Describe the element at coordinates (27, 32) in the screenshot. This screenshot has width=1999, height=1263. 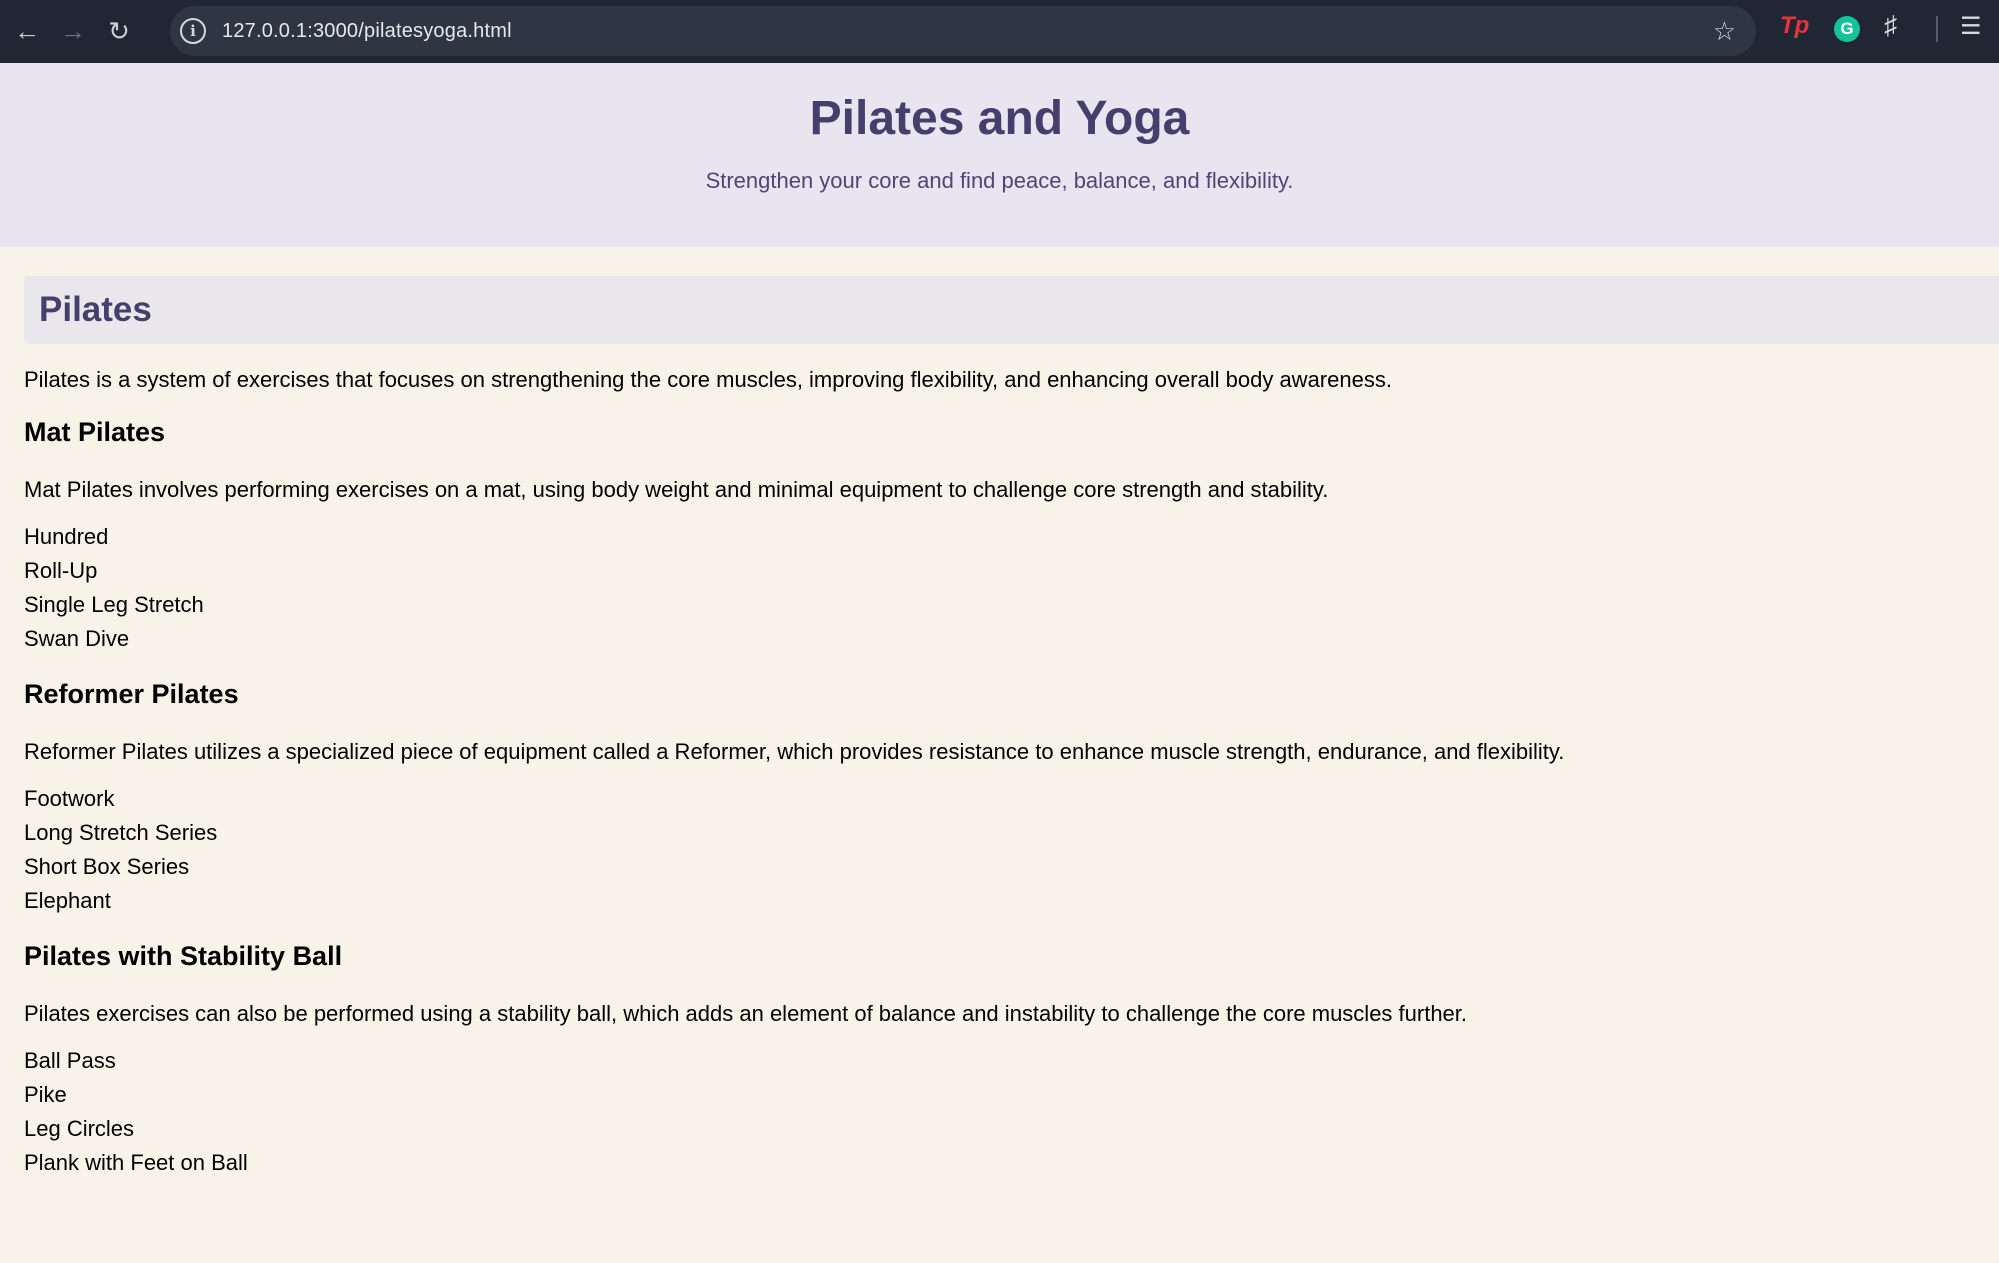
I see `back-arrow-icon: ←` at that location.